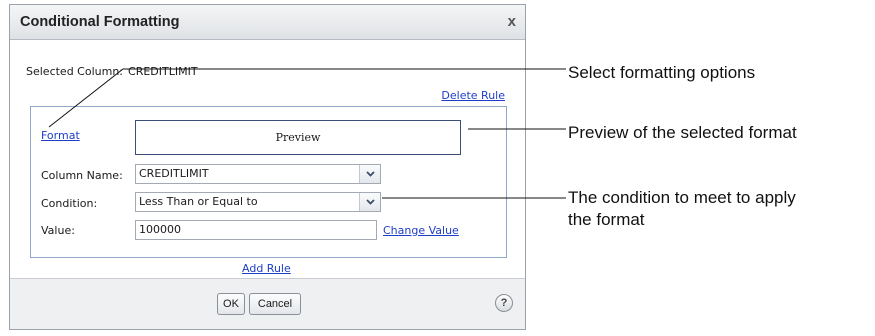 The width and height of the screenshot is (875, 336). Describe the element at coordinates (682, 197) in the screenshot. I see `callout-condition-line1: The condition to meet to apply` at that location.